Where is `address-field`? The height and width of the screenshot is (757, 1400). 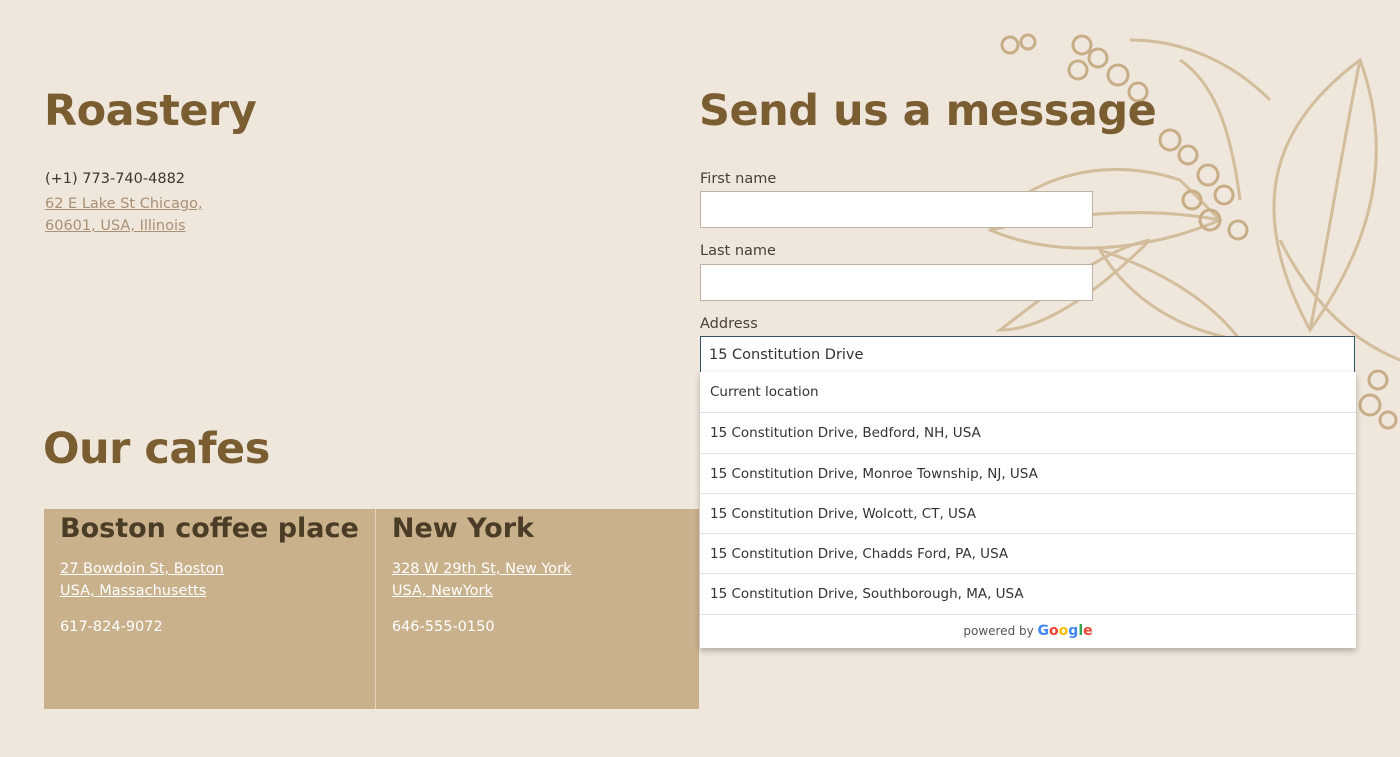 address-field is located at coordinates (1027, 354).